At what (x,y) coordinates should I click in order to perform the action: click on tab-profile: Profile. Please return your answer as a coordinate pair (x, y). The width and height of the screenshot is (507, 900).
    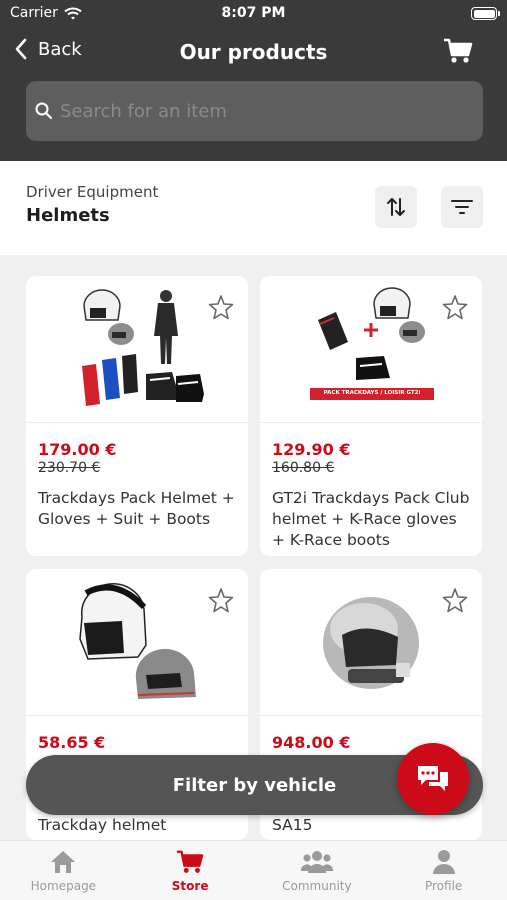
    Looking at the image, I should click on (443, 870).